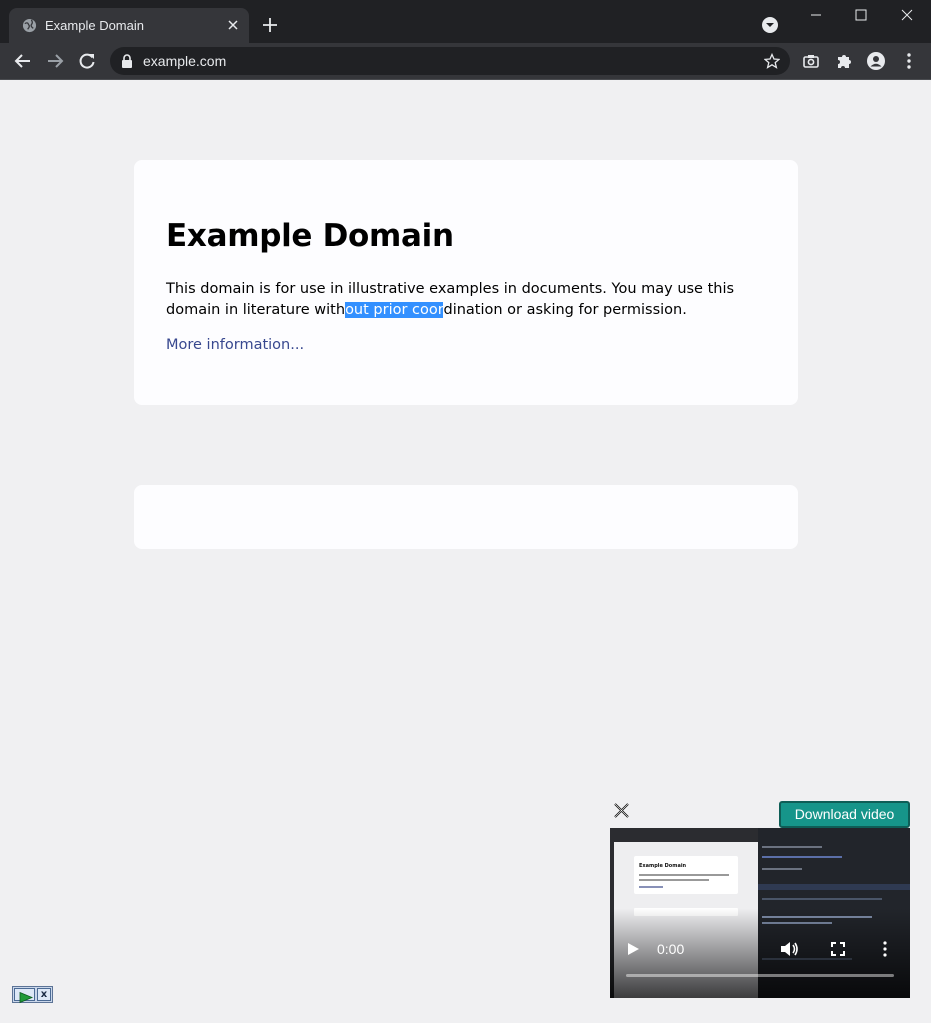 This screenshot has height=1023, width=931. What do you see at coordinates (87, 61) in the screenshot?
I see `reload-icon` at bounding box center [87, 61].